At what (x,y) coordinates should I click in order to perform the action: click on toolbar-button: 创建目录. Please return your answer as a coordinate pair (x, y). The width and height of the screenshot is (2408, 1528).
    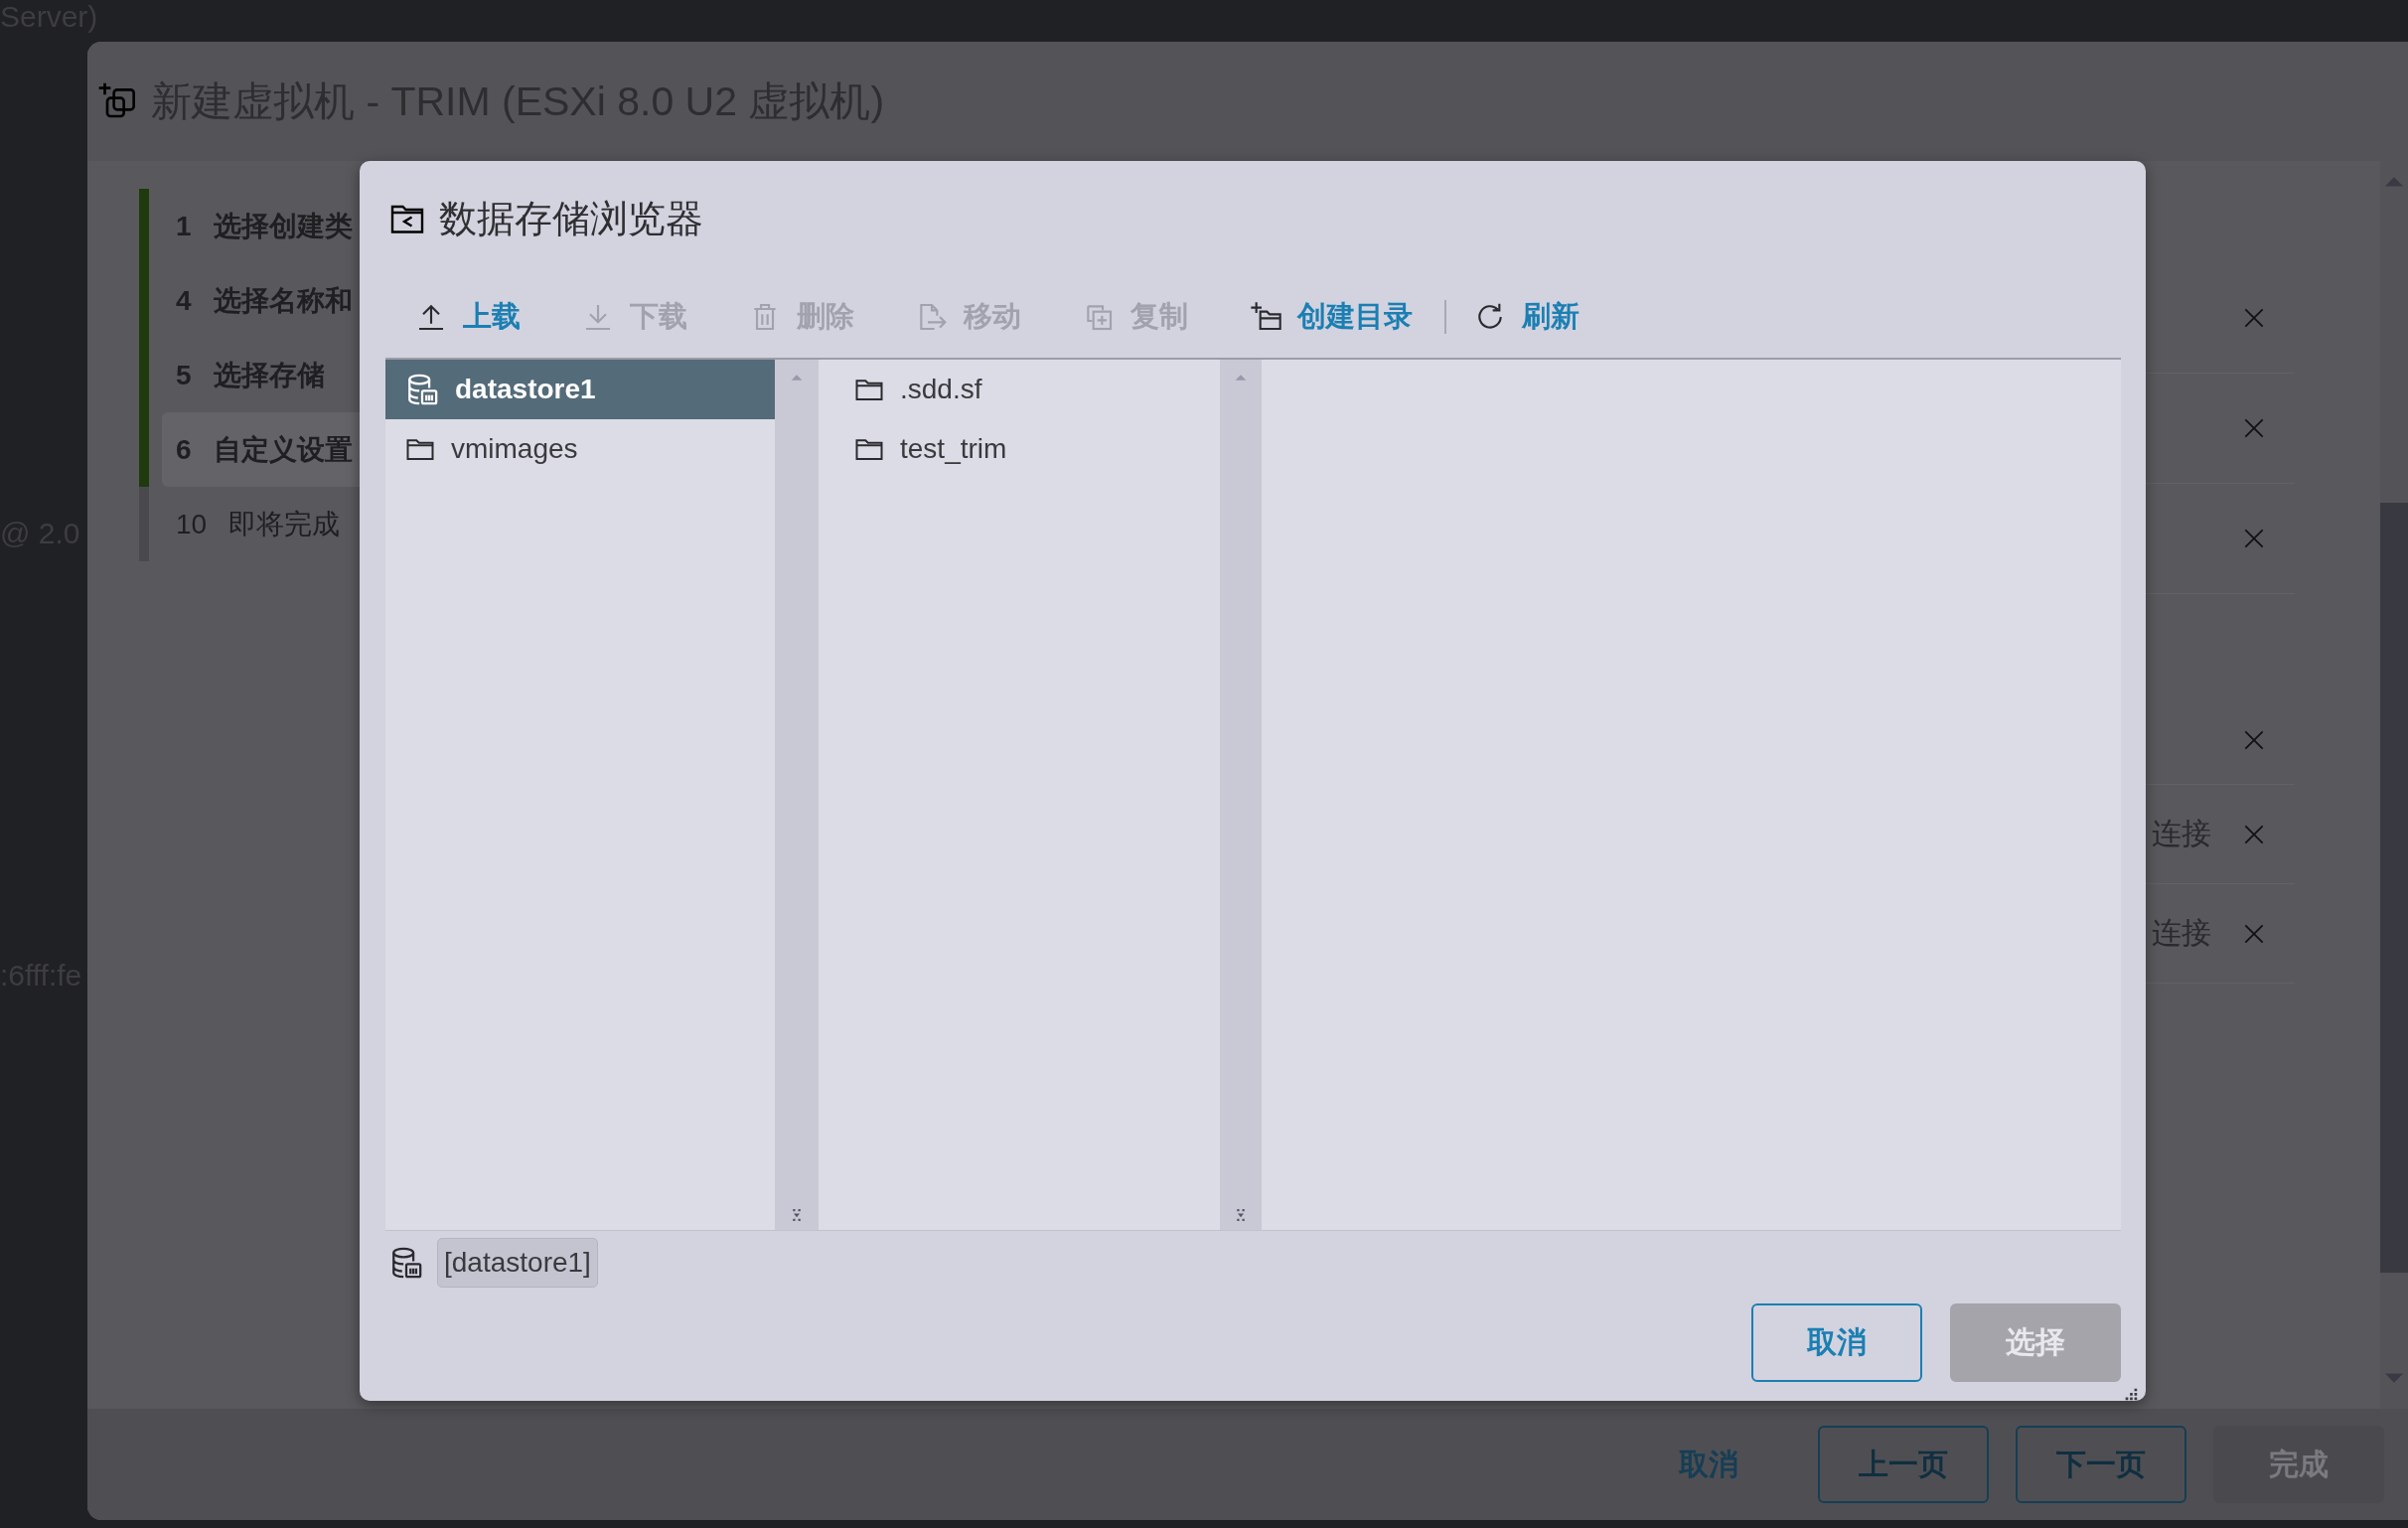
    Looking at the image, I should click on (1331, 317).